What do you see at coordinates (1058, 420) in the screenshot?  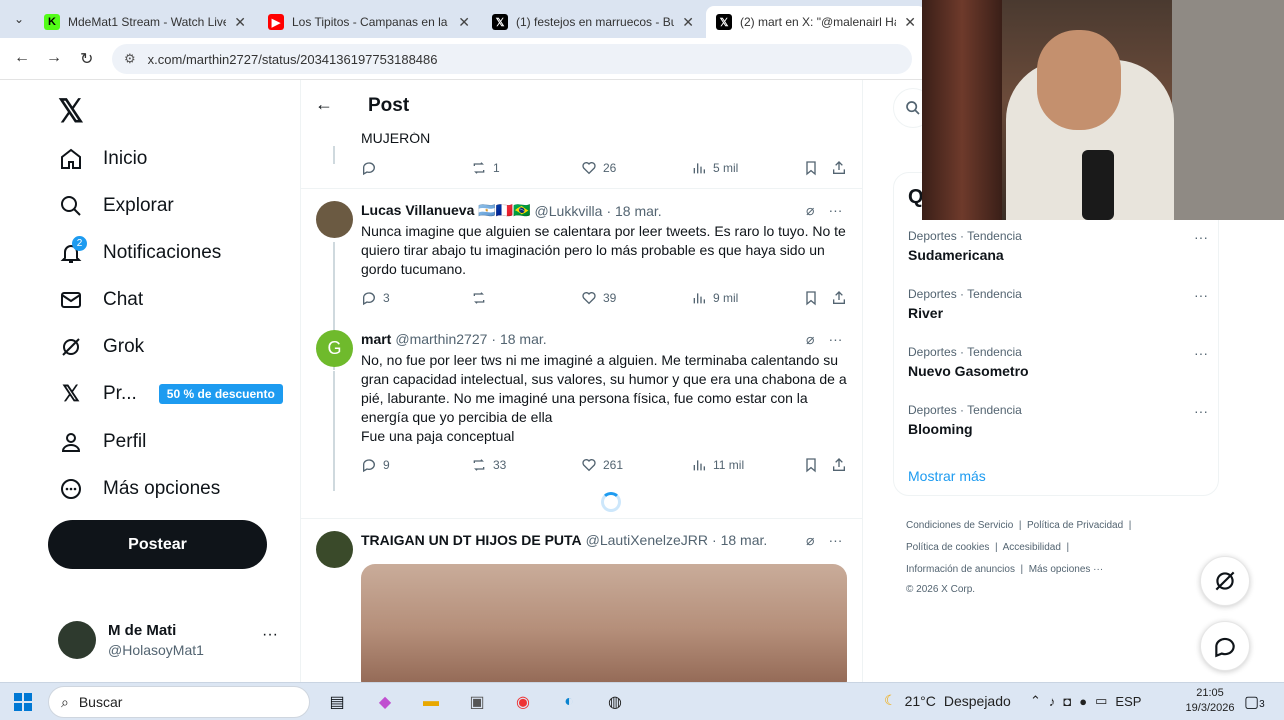 I see `trend-item: Deportes · Tendencia Blooming ···` at bounding box center [1058, 420].